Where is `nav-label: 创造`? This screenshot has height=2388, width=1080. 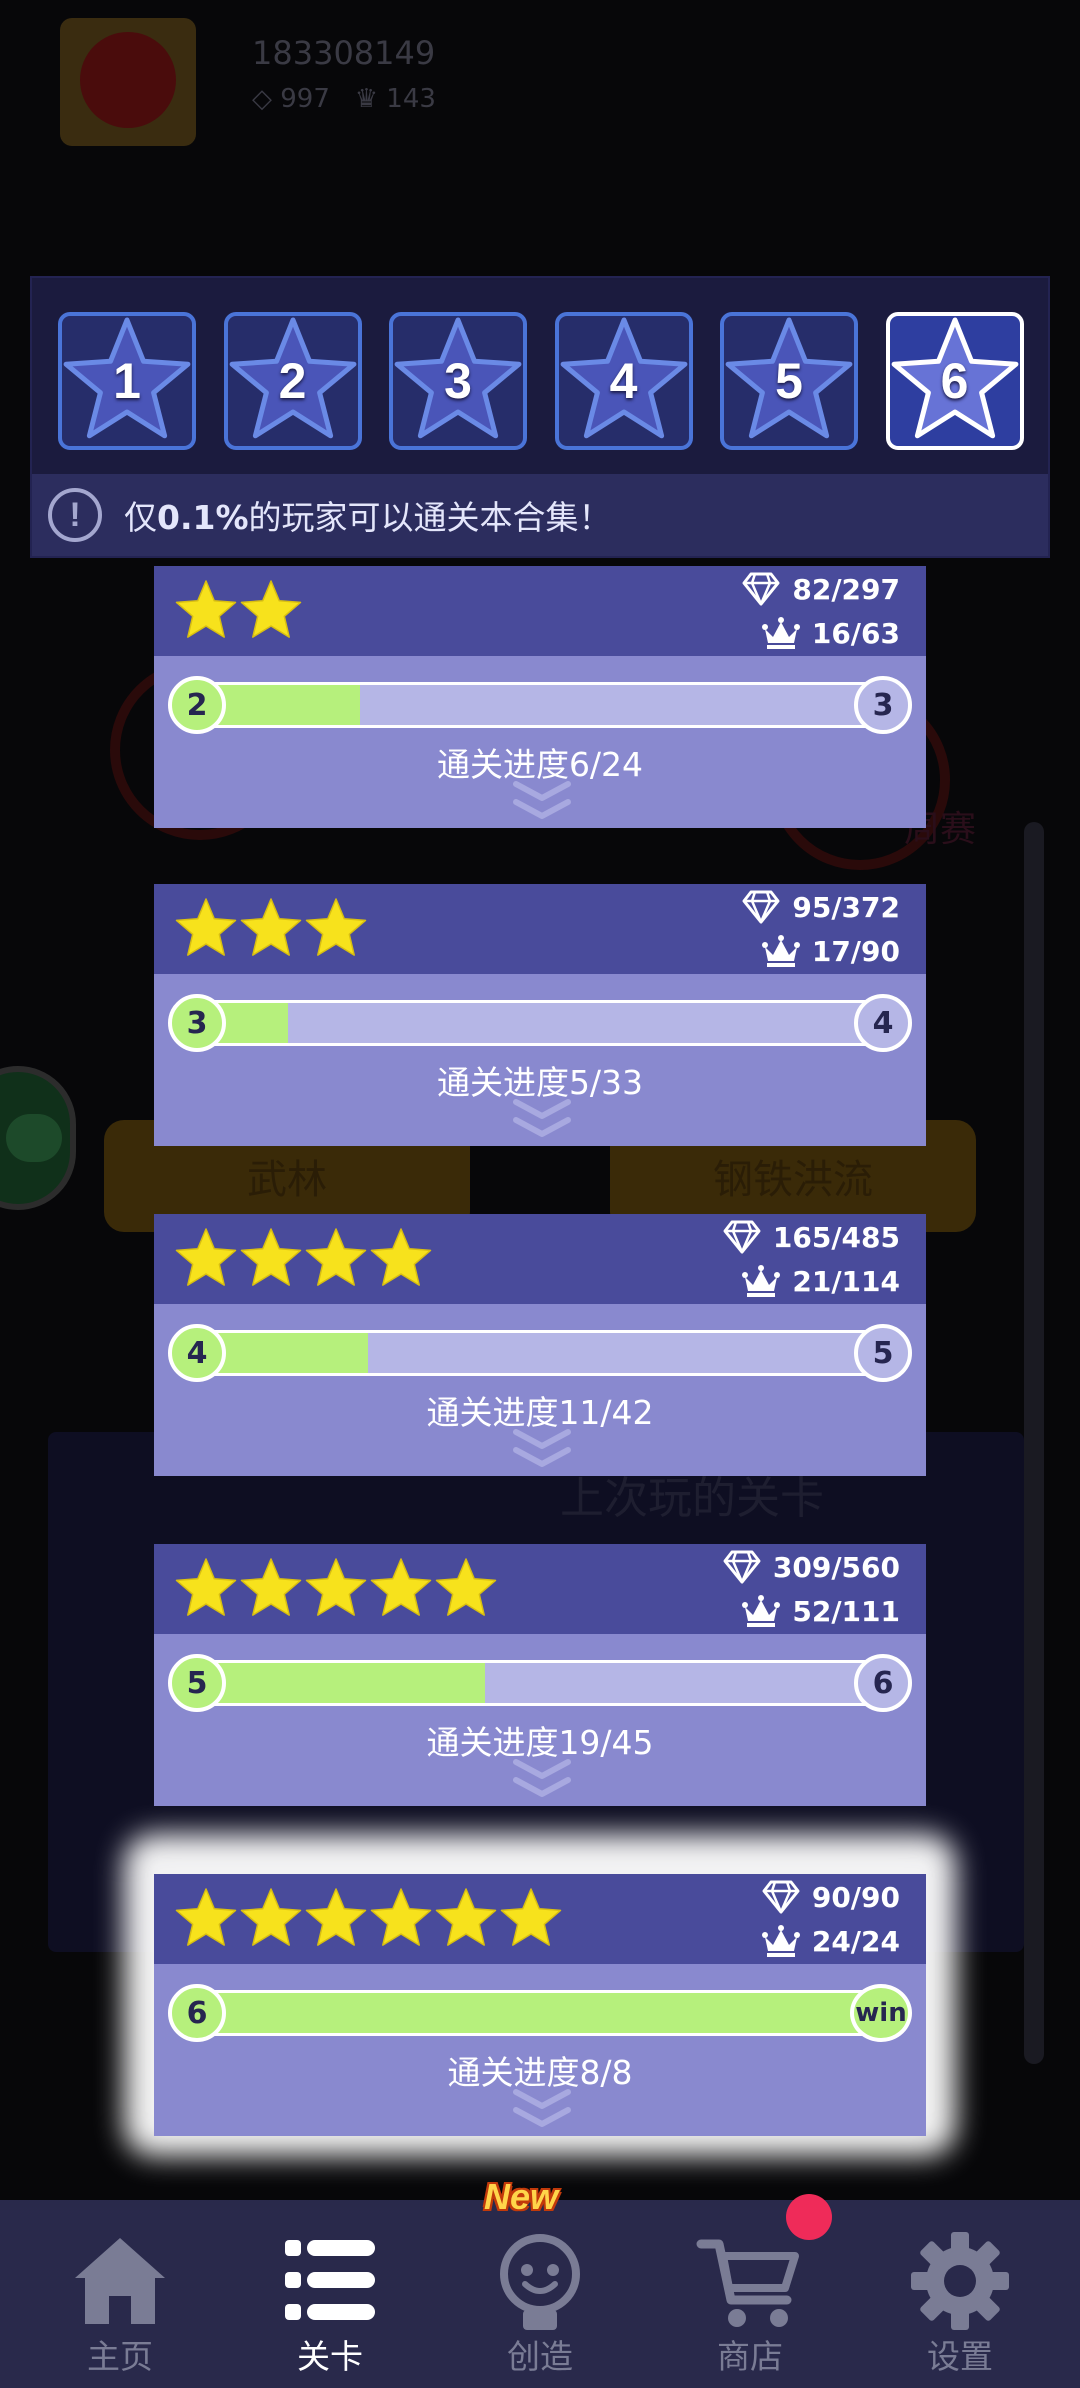
nav-label: 创造 is located at coordinates (540, 2356).